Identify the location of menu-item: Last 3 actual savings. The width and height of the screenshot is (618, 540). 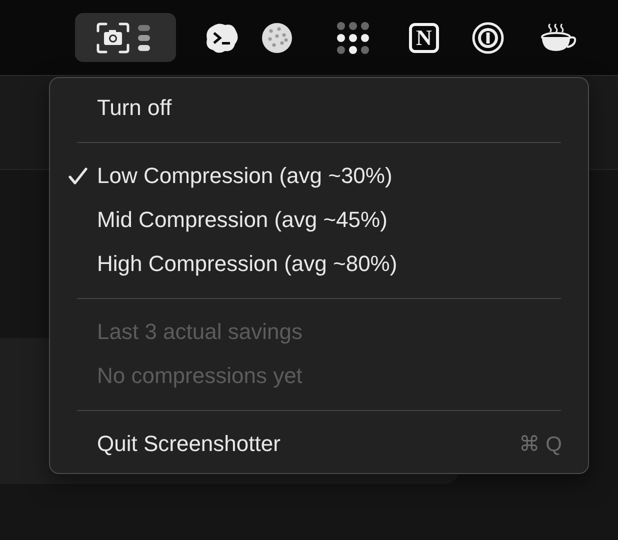
(200, 332).